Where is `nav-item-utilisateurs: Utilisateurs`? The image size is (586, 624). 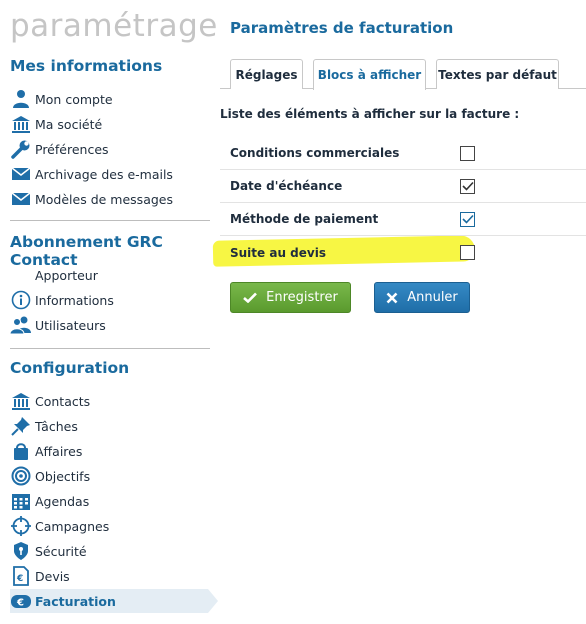
nav-item-utilisateurs: Utilisateurs is located at coordinates (110, 325).